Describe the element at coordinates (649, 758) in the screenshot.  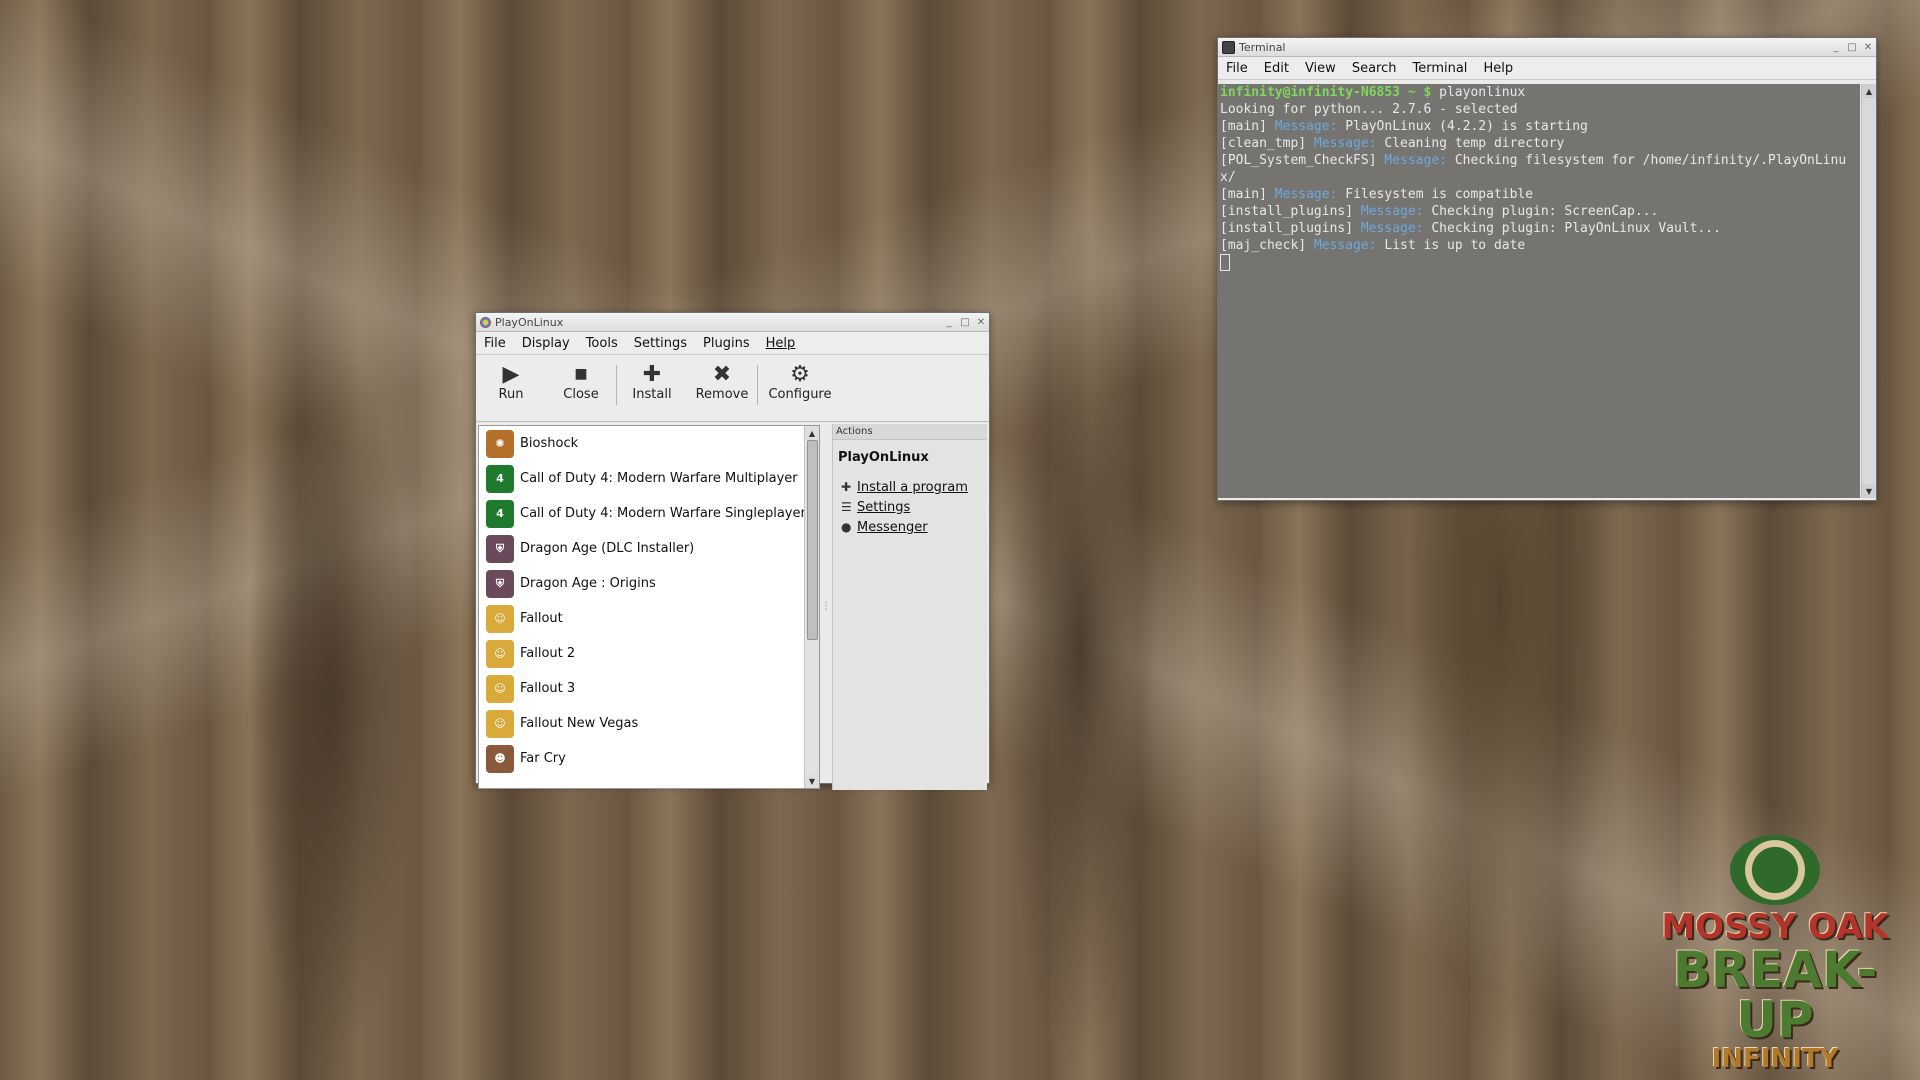
I see `game-list-item: ☻ Far Cry` at that location.